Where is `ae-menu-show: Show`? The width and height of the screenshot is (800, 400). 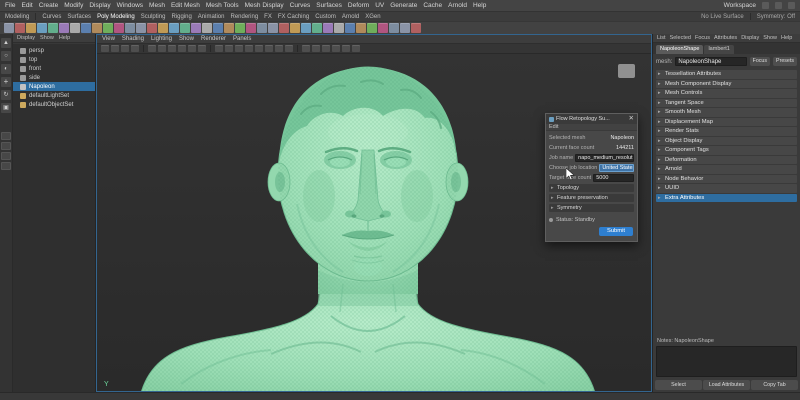 ae-menu-show: Show is located at coordinates (770, 38).